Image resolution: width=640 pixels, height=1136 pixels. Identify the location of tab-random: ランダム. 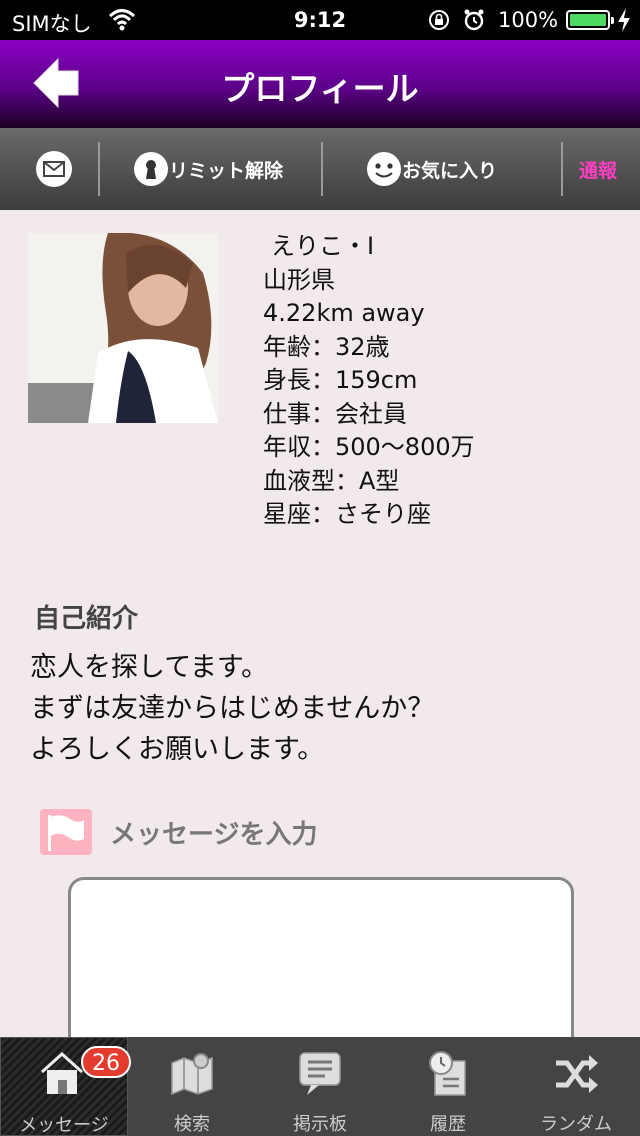
(576, 1086).